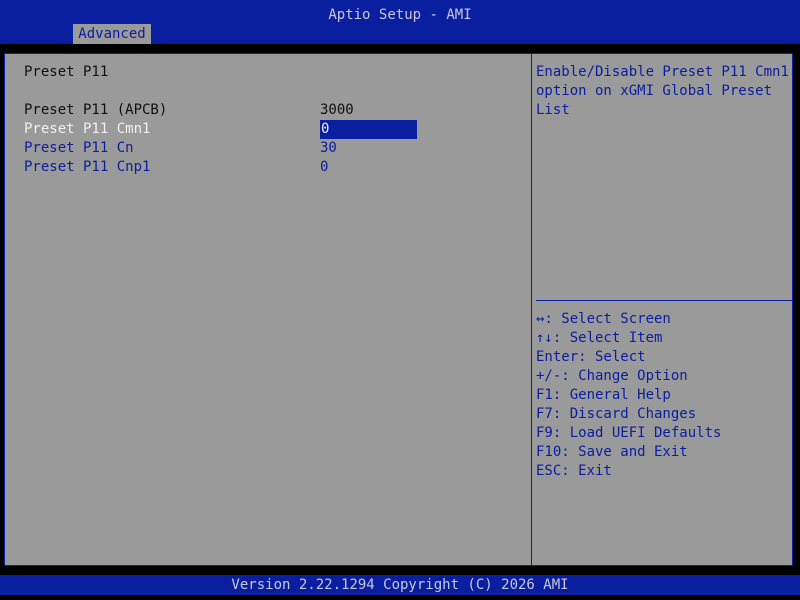  Describe the element at coordinates (96, 110) in the screenshot. I see `setting-label-preset-p11-apcb: Preset P11 (APCB)` at that location.